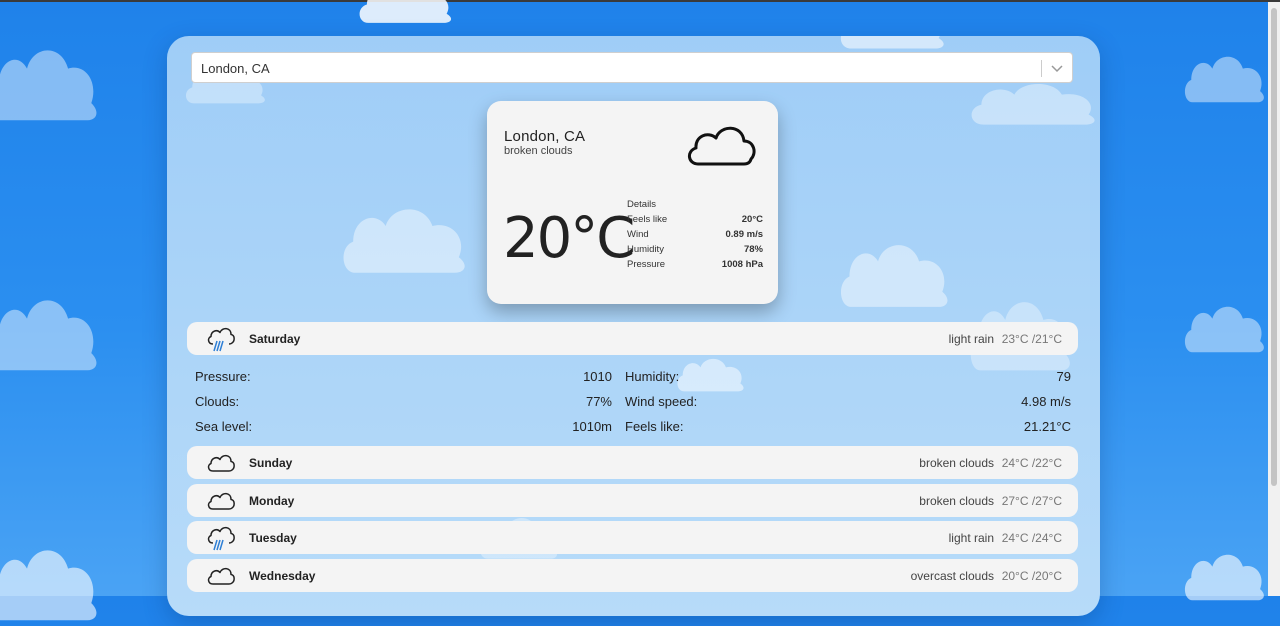 Image resolution: width=1280 pixels, height=626 pixels. Describe the element at coordinates (1031, 501) in the screenshot. I see `forecast-temps: 27°C /27°C` at that location.